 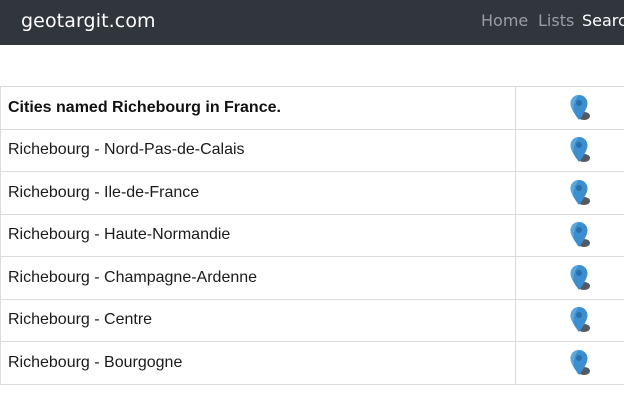 What do you see at coordinates (258, 363) in the screenshot?
I see `city-name-cell: Richebourg - Bourgogne` at bounding box center [258, 363].